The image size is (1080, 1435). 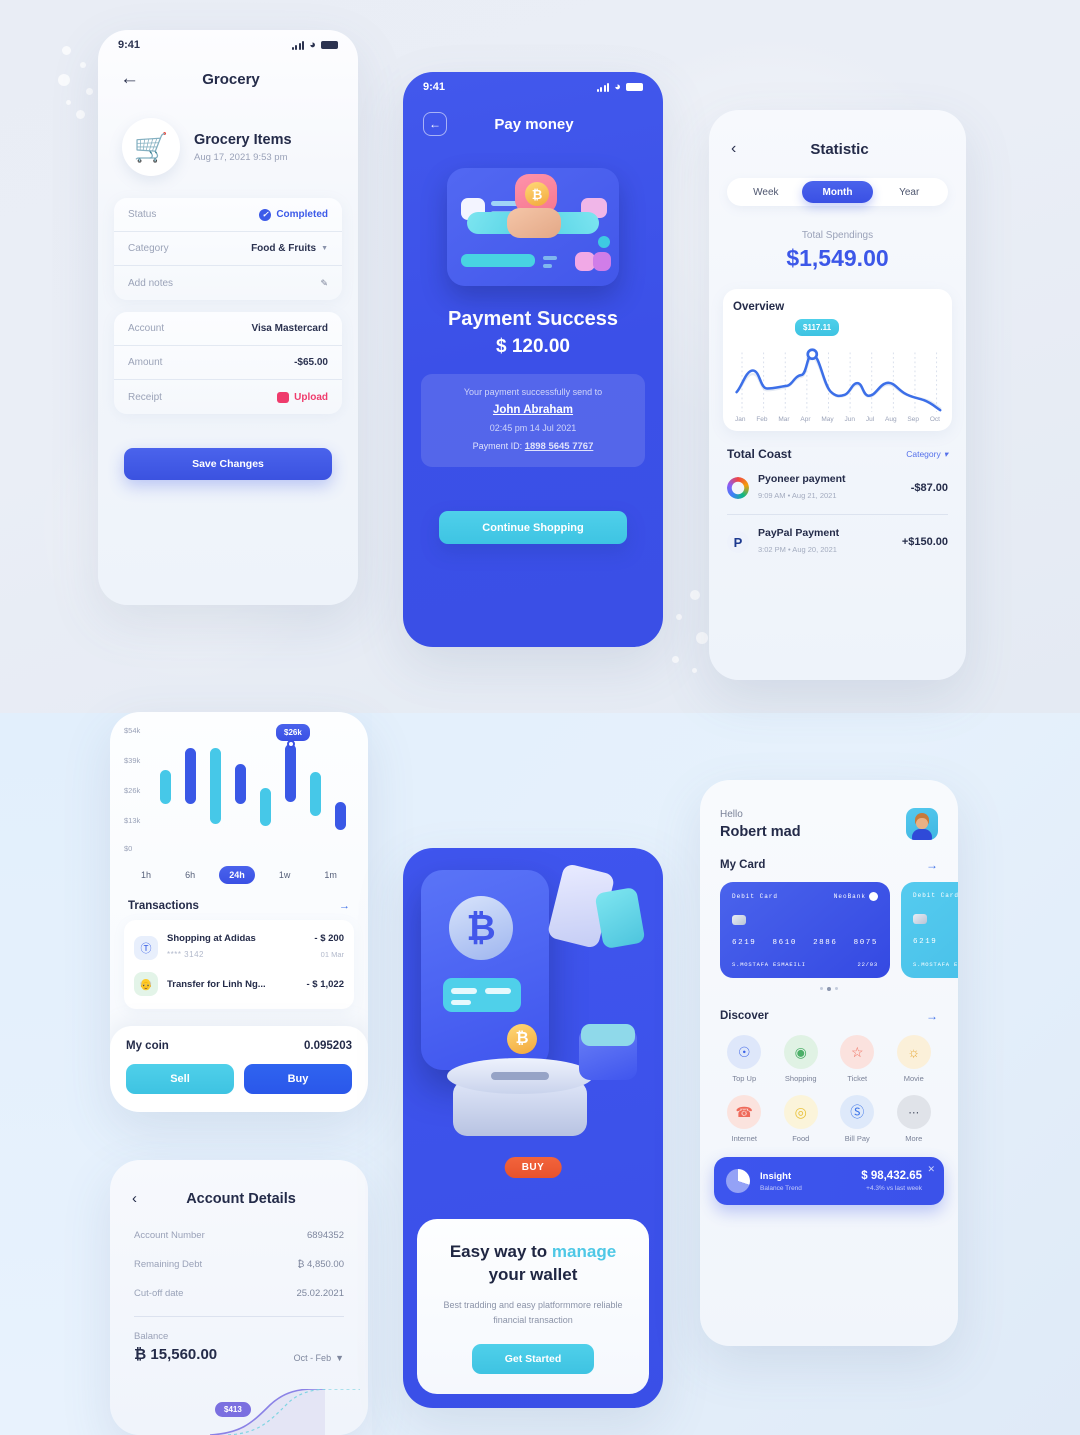 I want to click on discover-item-food: ◎ Food, so click(x=801, y=1119).